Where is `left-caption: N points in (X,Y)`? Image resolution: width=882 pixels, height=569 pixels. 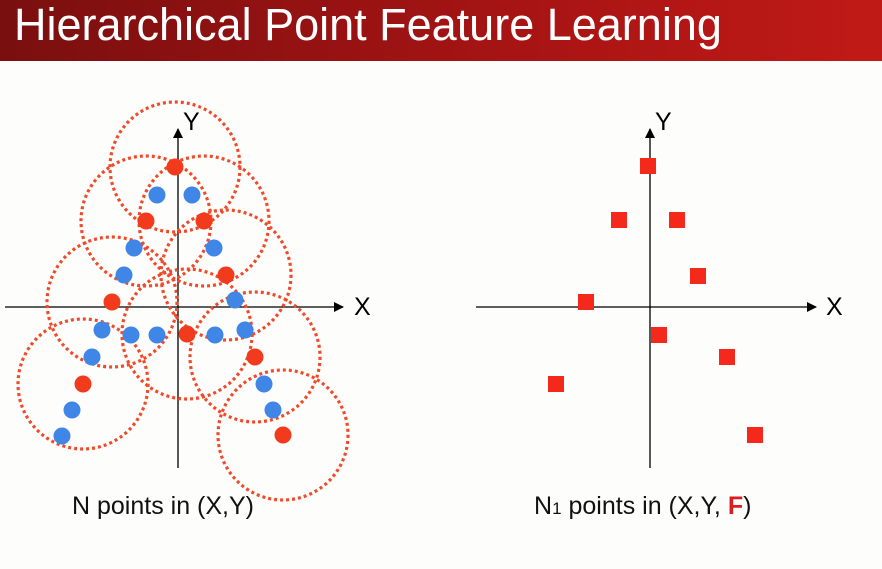 left-caption: N points in (X,Y) is located at coordinates (163, 506).